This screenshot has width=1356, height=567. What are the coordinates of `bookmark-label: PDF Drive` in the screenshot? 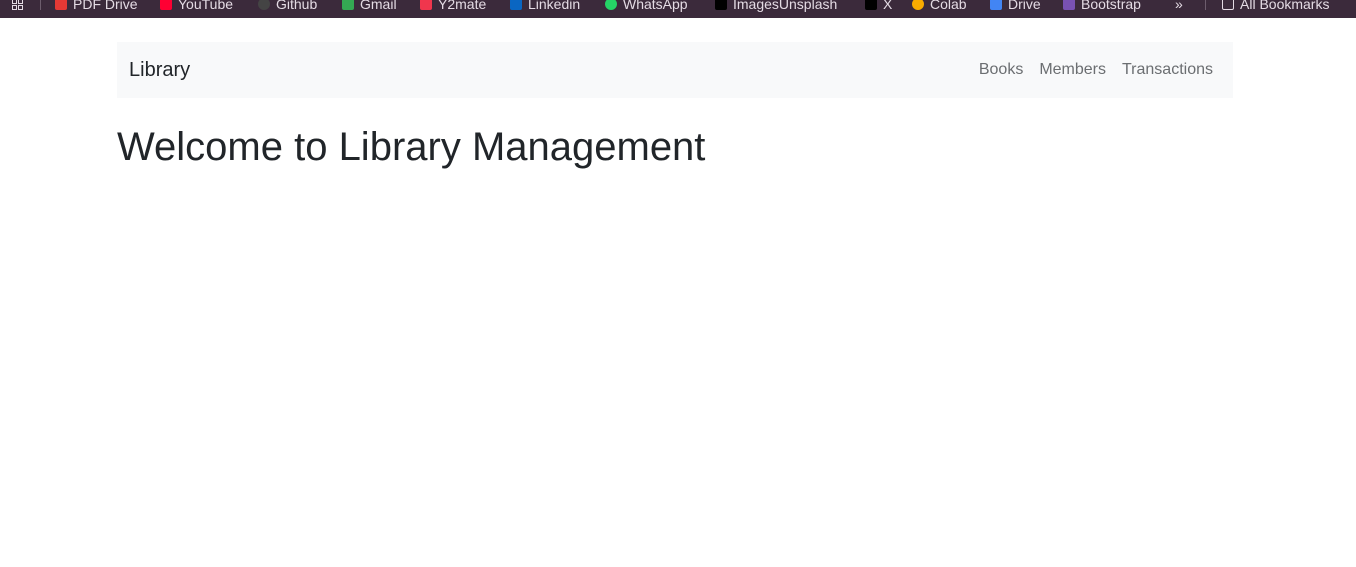 It's located at (105, 6).